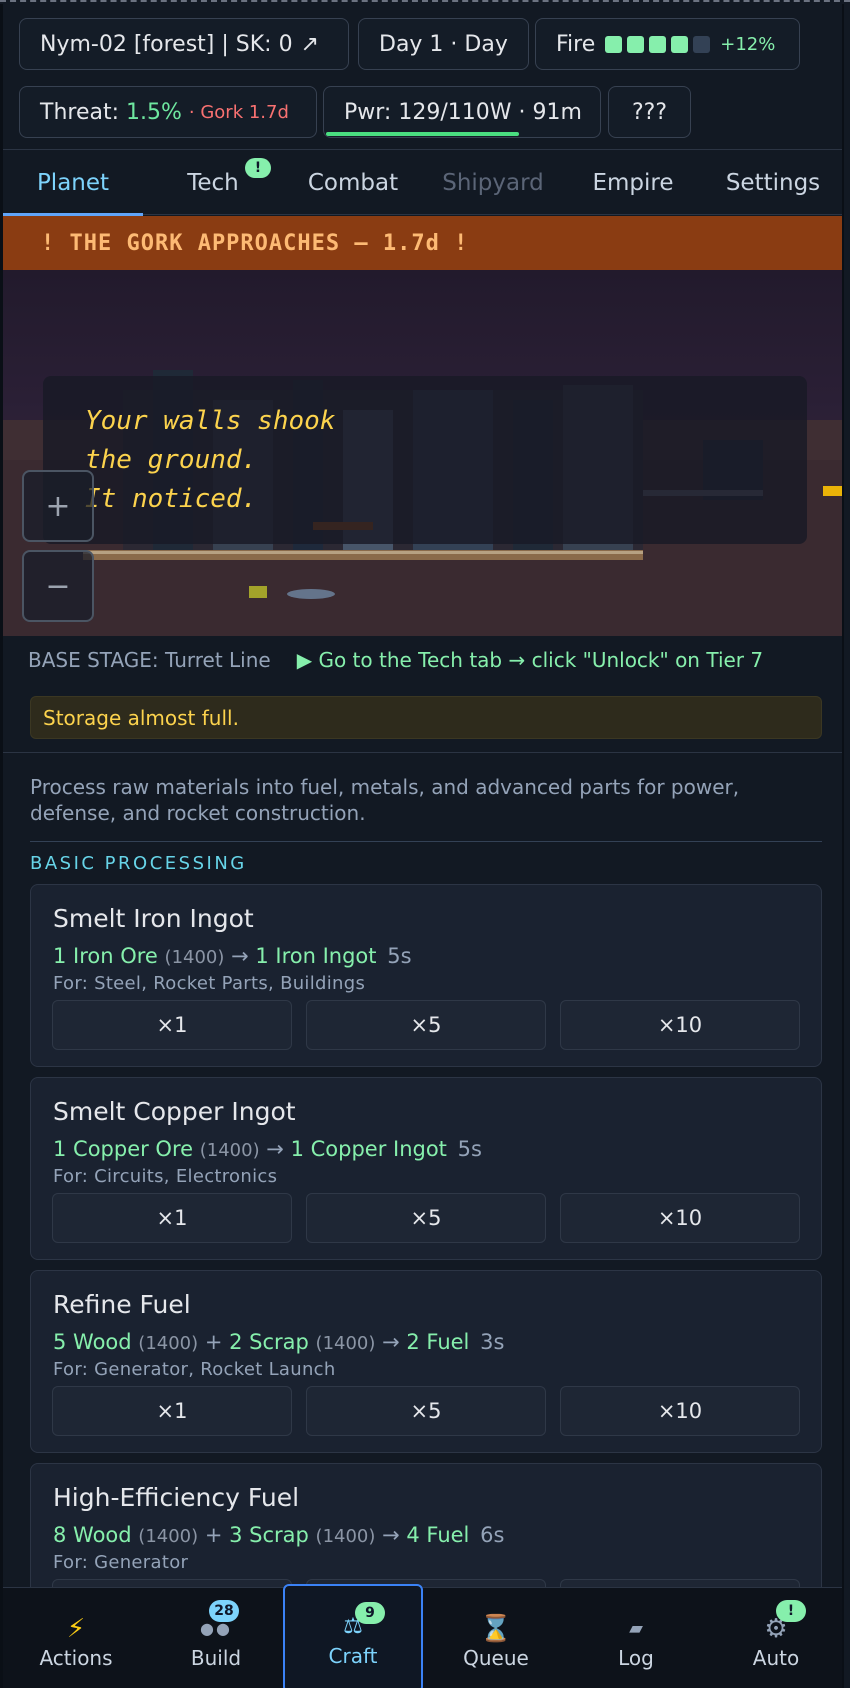 The height and width of the screenshot is (1688, 850). Describe the element at coordinates (370, 1613) in the screenshot. I see `nav-craft-badge: 9` at that location.